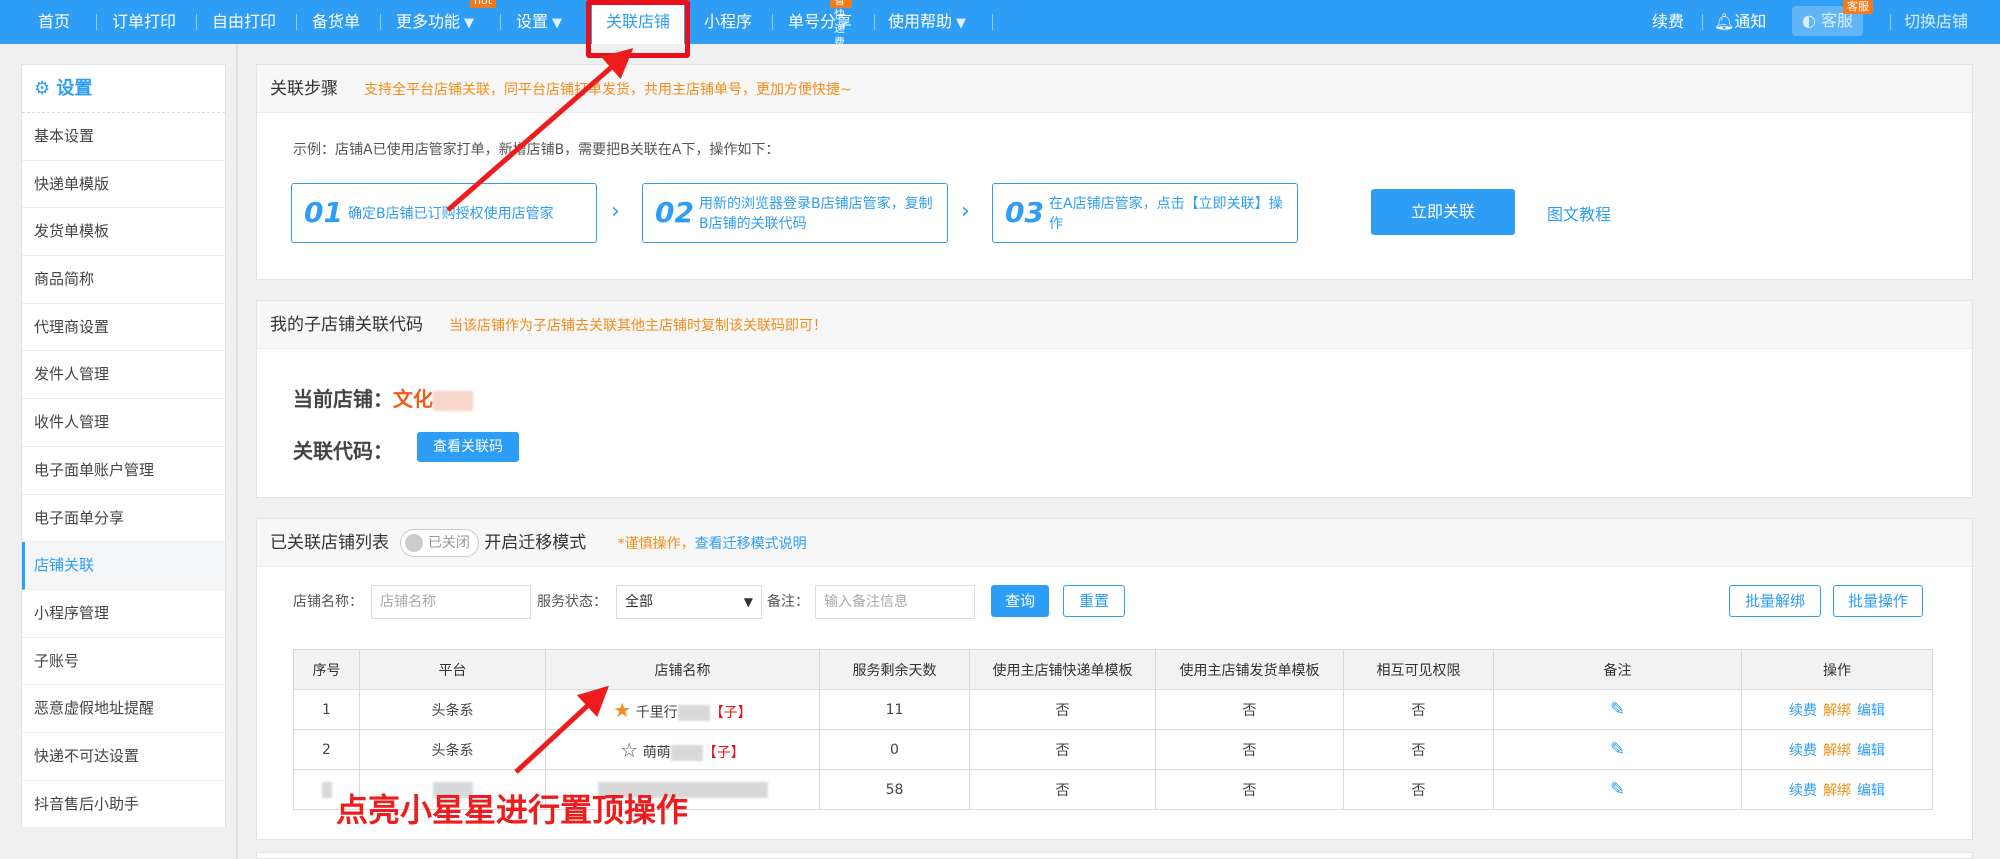 The height and width of the screenshot is (859, 2000). I want to click on arrow-to-nav, so click(540, 130).